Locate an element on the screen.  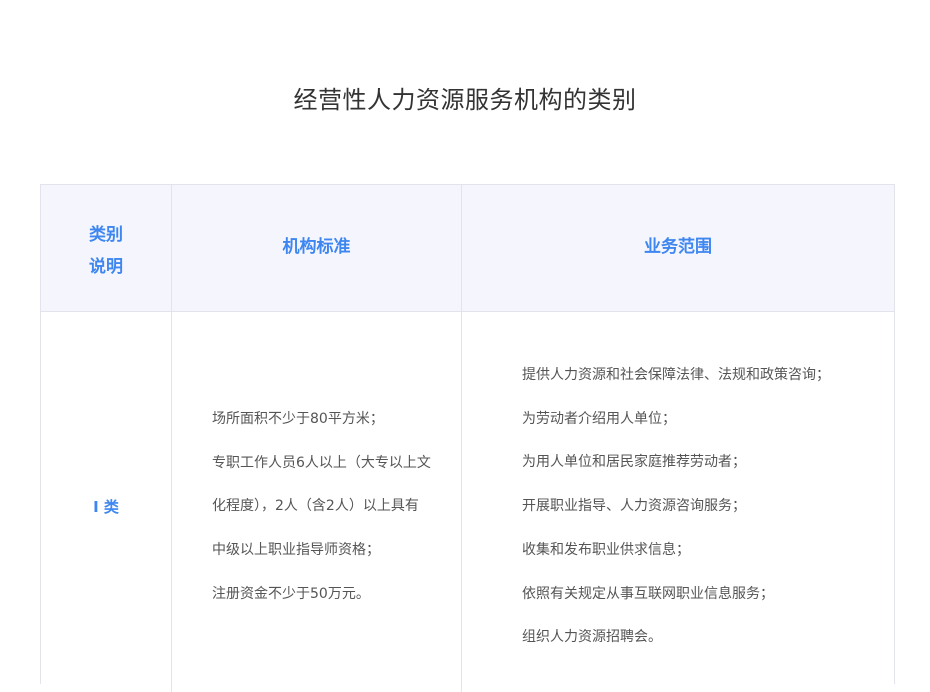
scope-line: 为用人单位和居民家庭推荐劳动者； is located at coordinates (634, 462).